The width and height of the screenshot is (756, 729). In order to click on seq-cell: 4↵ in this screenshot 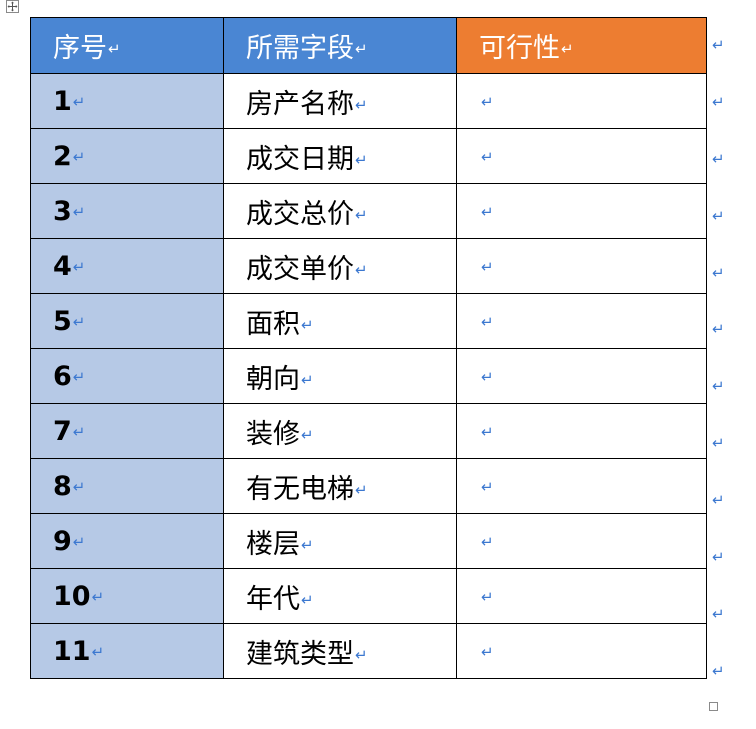, I will do `click(127, 266)`.